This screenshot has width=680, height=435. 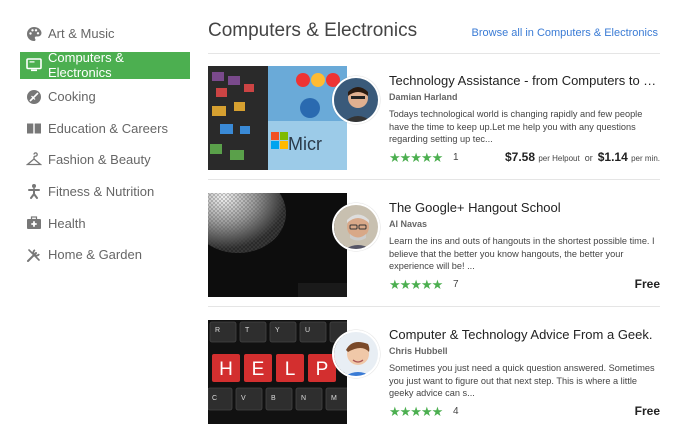 What do you see at coordinates (290, 369) in the screenshot?
I see `key-label: L` at bounding box center [290, 369].